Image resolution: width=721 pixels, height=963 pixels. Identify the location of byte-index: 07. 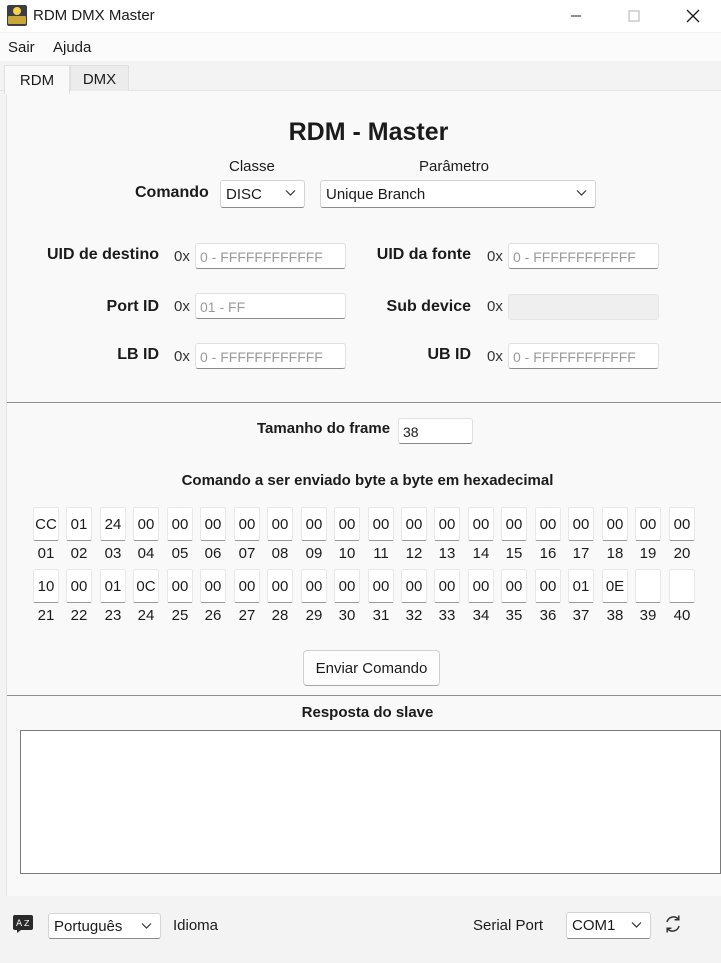
(247, 553).